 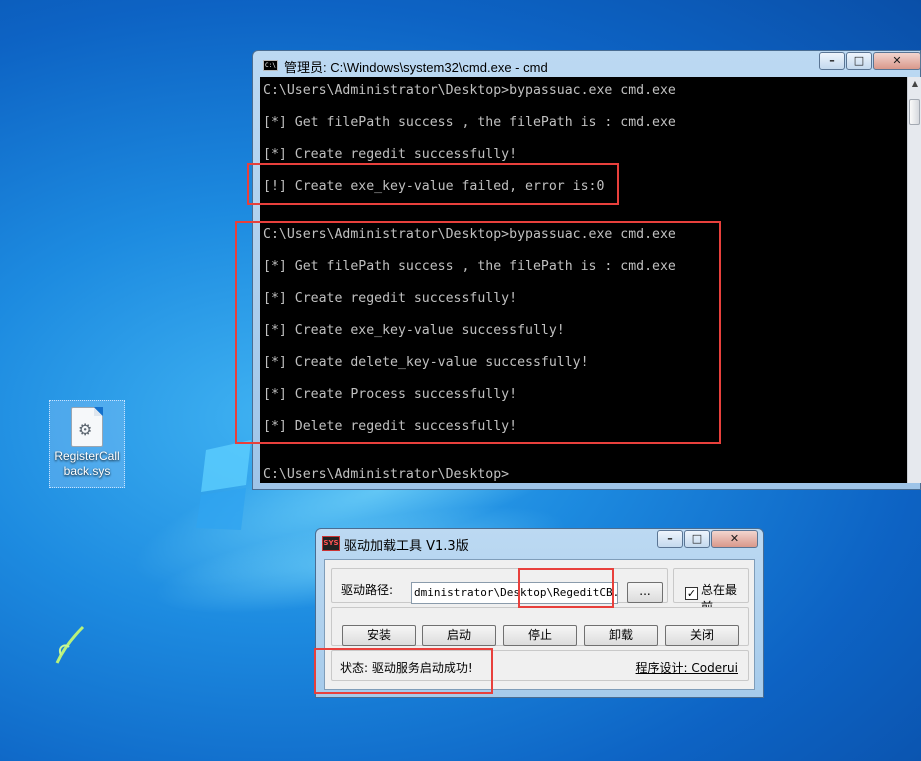 What do you see at coordinates (702, 635) in the screenshot?
I see `close-app-button: 关闭` at bounding box center [702, 635].